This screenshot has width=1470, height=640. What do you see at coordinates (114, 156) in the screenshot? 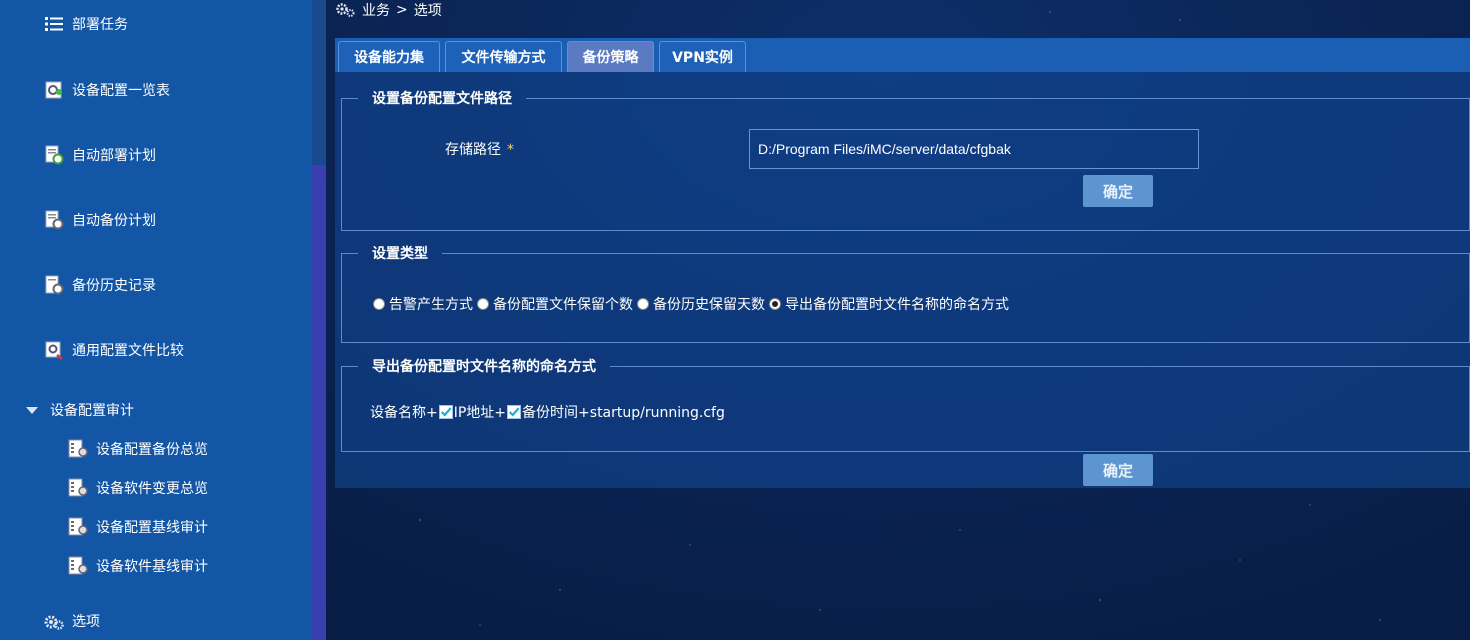
I see `sidebar-item-label: 自动部署计划` at bounding box center [114, 156].